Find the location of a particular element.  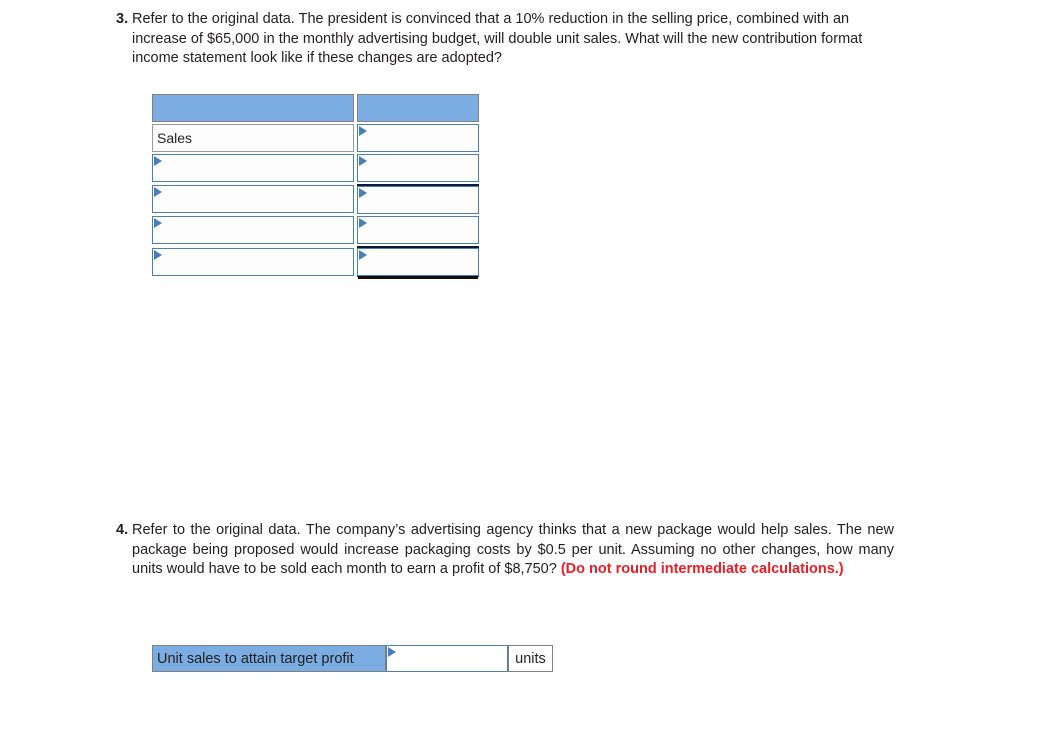

row-4-value-dropdown is located at coordinates (418, 230).